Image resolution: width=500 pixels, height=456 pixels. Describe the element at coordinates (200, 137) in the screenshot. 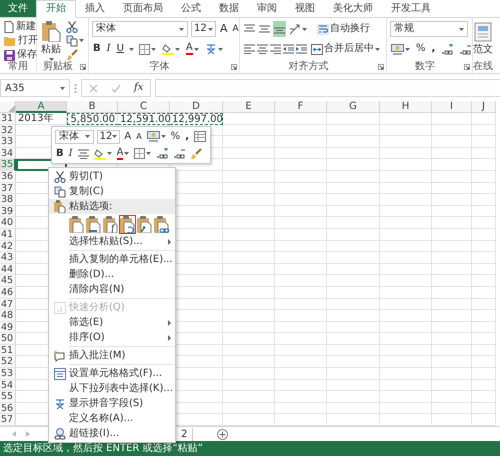

I see `cell-styles-button` at that location.